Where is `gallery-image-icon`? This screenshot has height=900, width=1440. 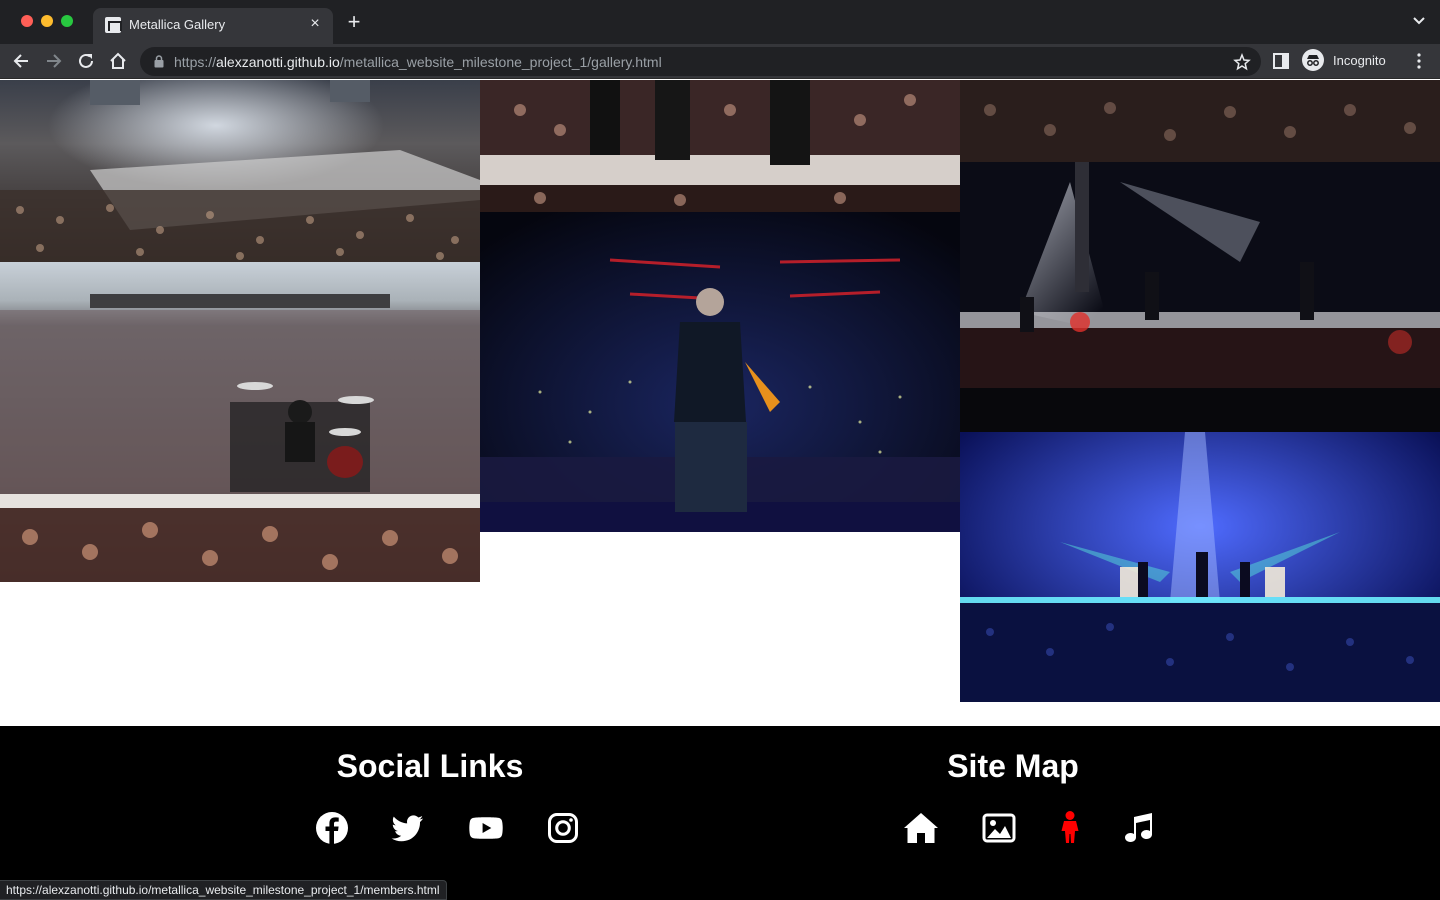 gallery-image-icon is located at coordinates (999, 828).